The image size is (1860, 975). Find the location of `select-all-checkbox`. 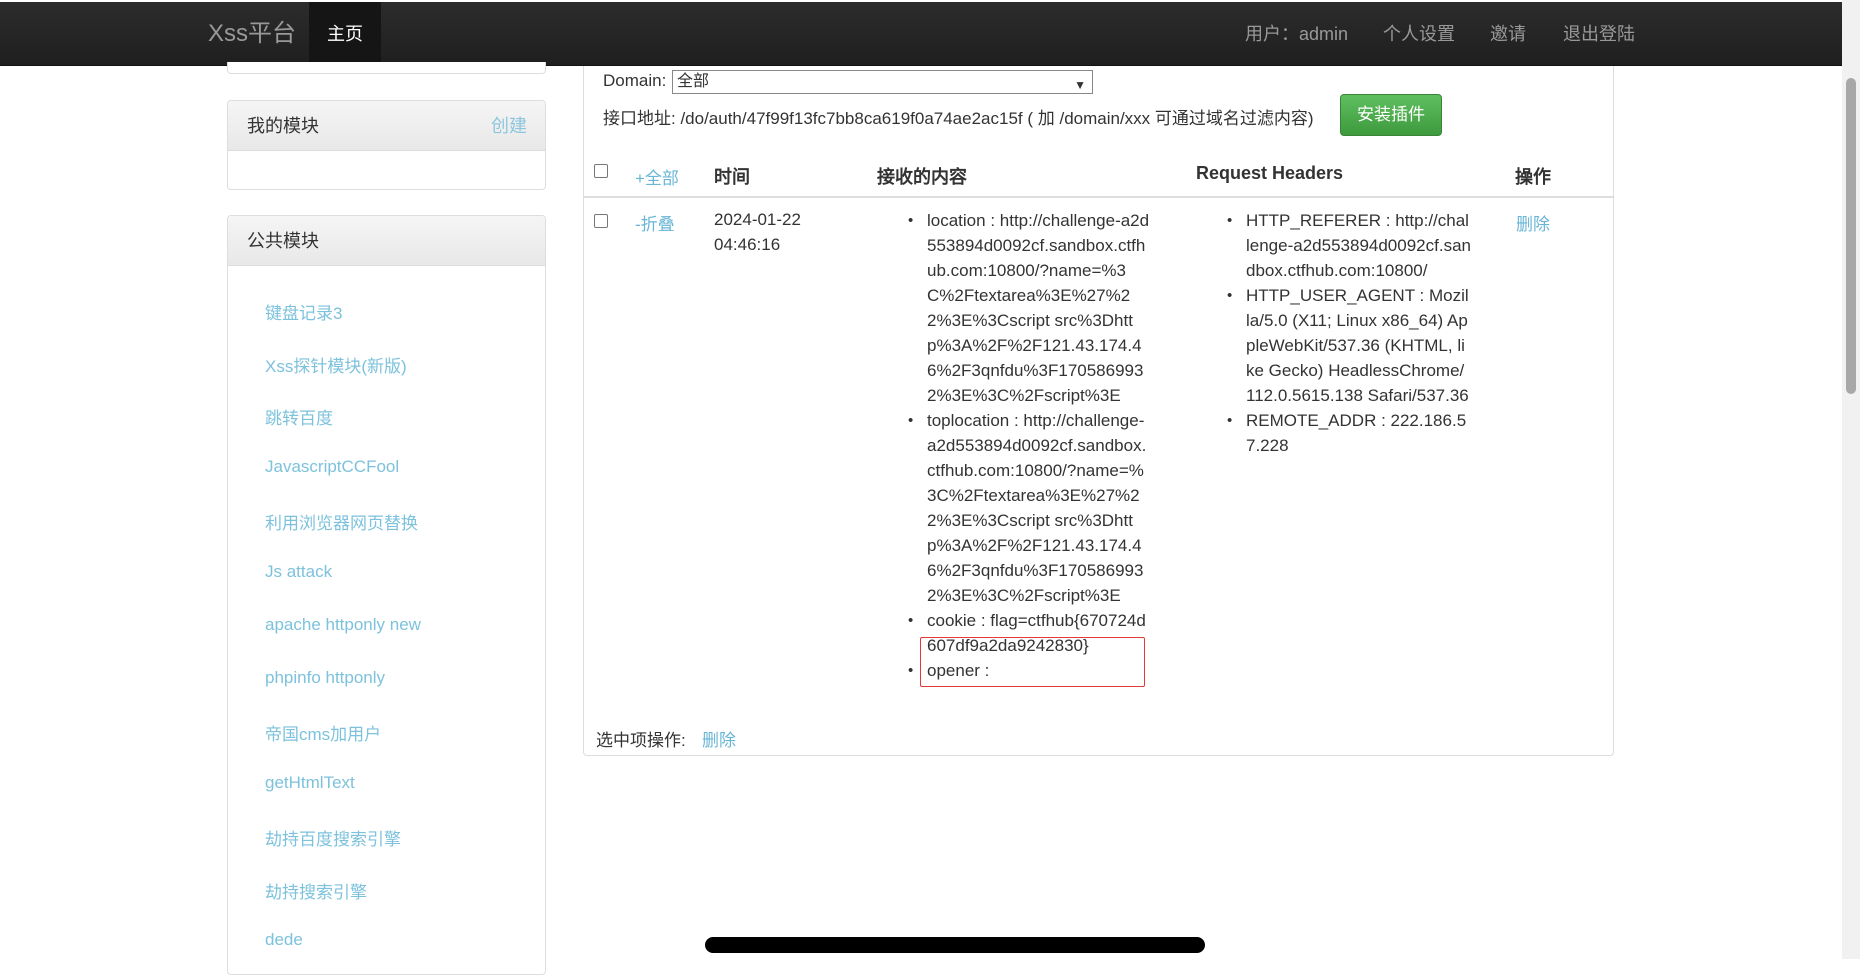

select-all-checkbox is located at coordinates (601, 171).